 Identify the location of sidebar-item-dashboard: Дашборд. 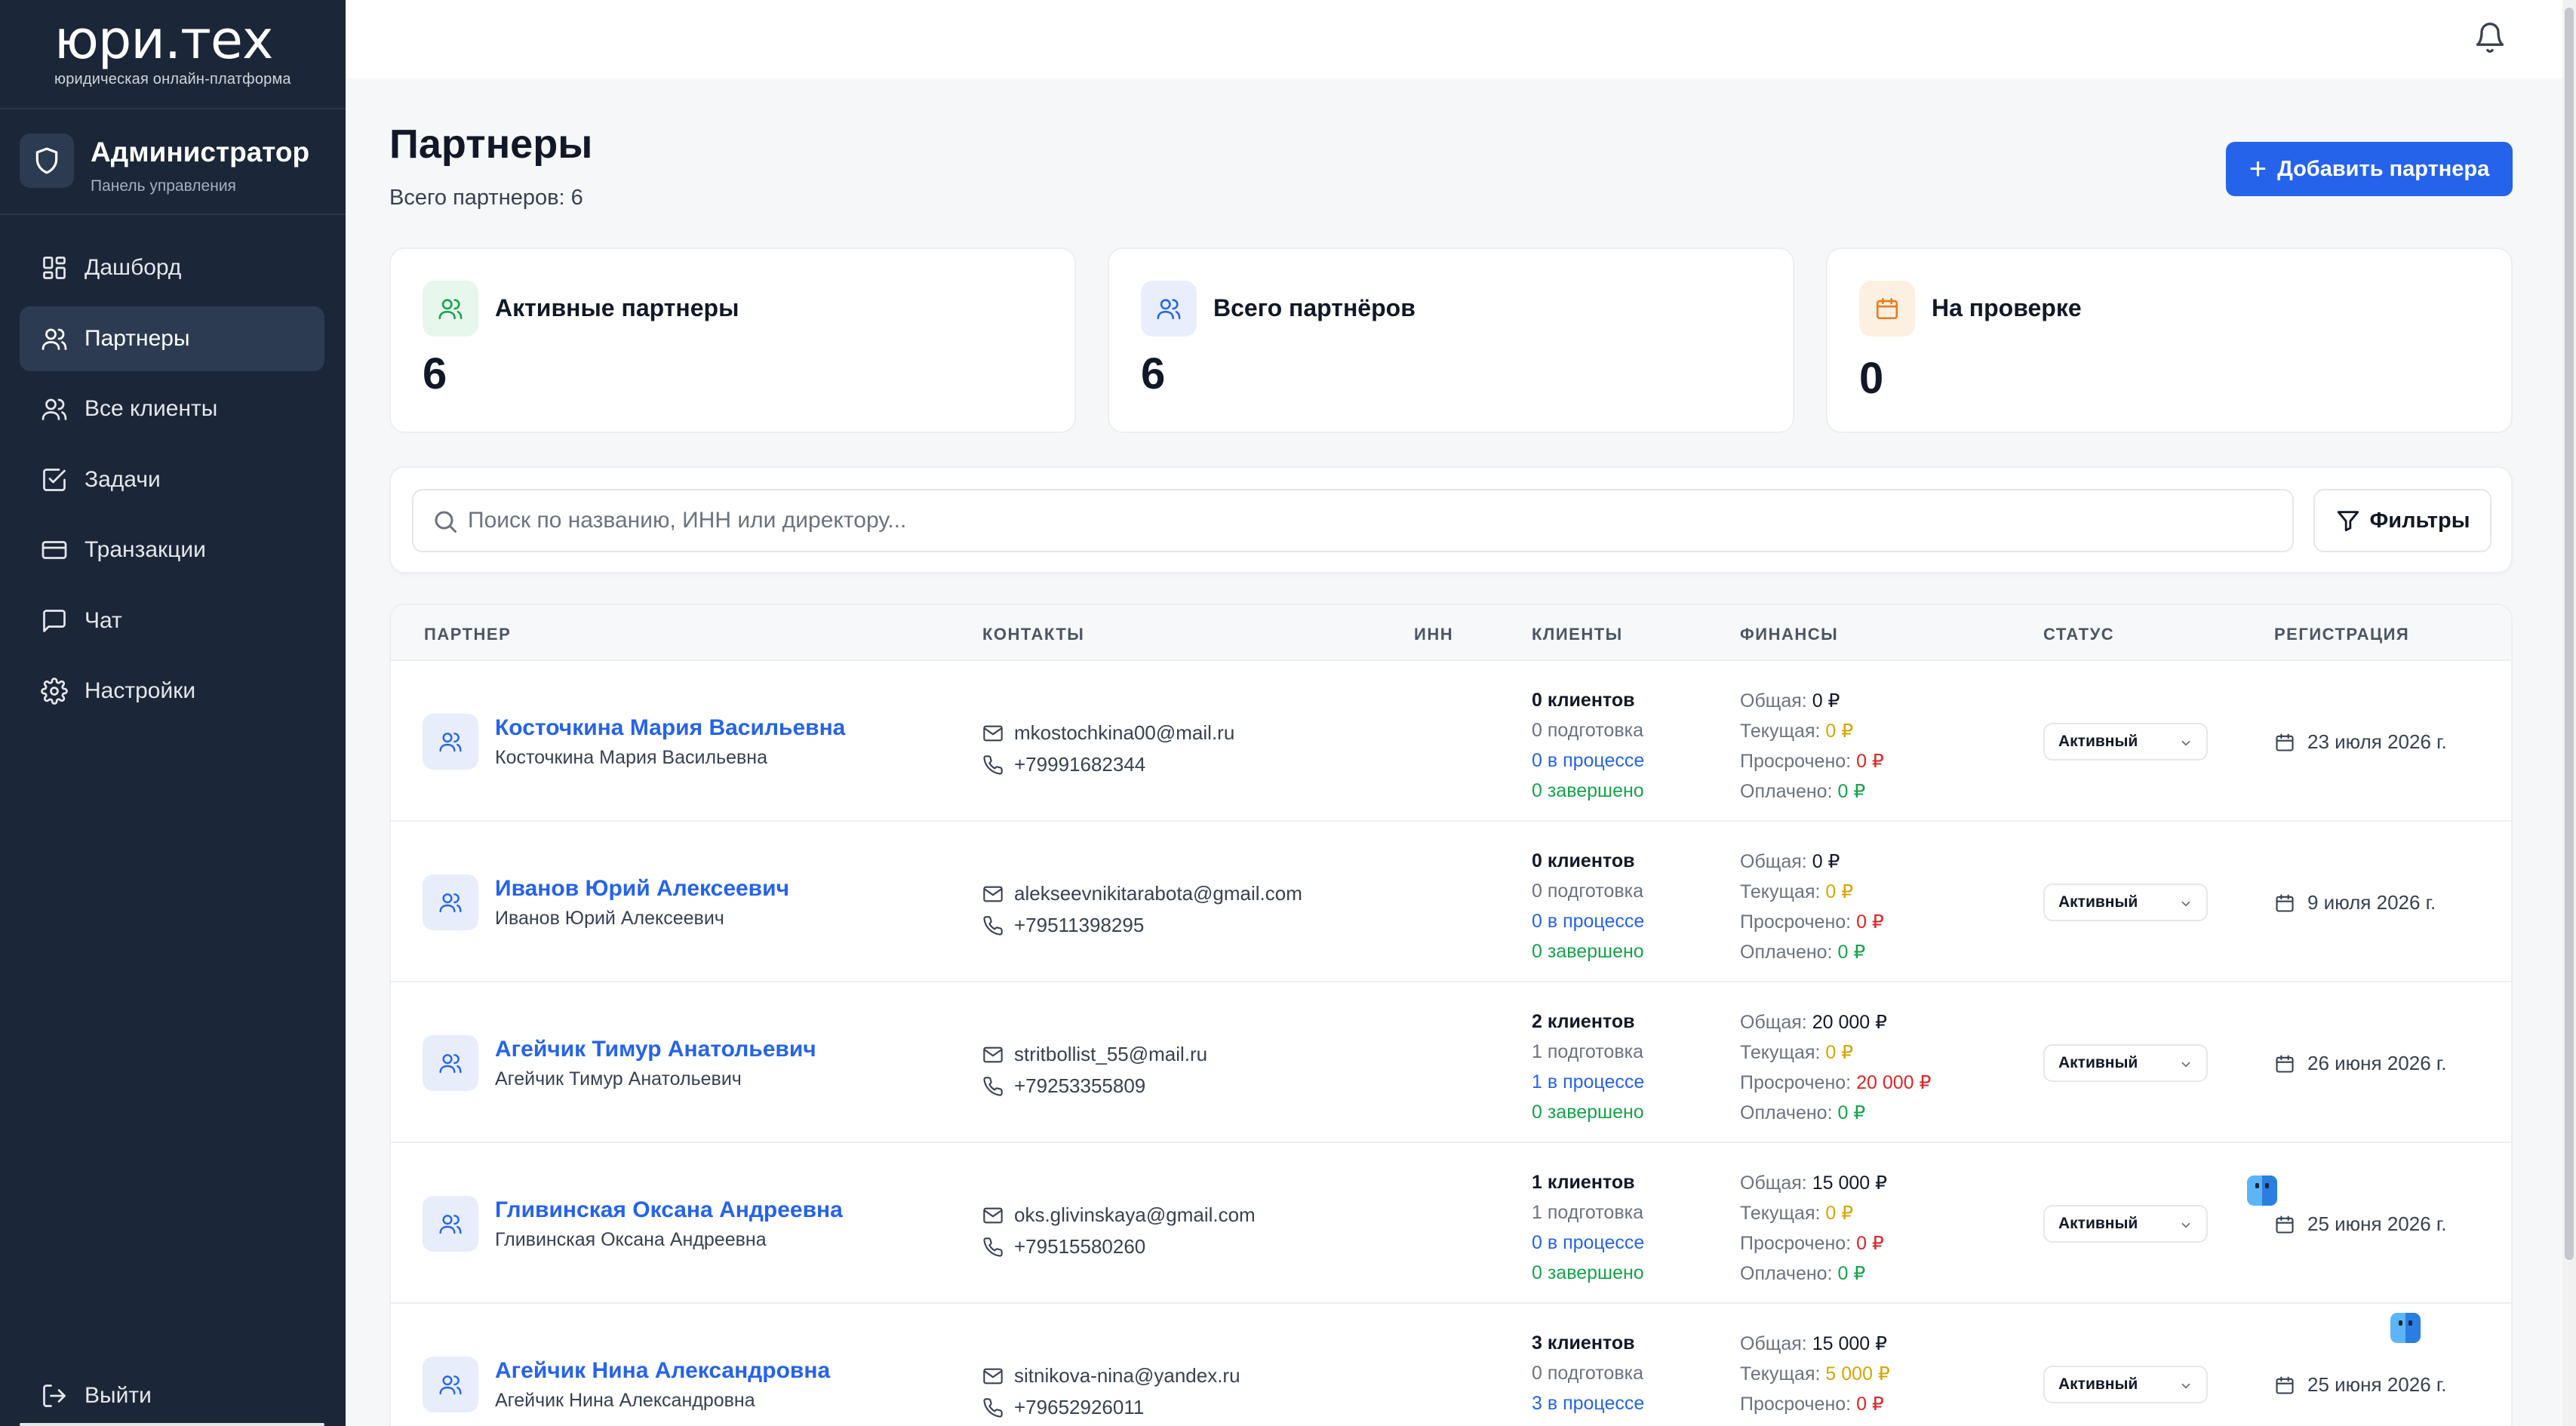
(172, 267).